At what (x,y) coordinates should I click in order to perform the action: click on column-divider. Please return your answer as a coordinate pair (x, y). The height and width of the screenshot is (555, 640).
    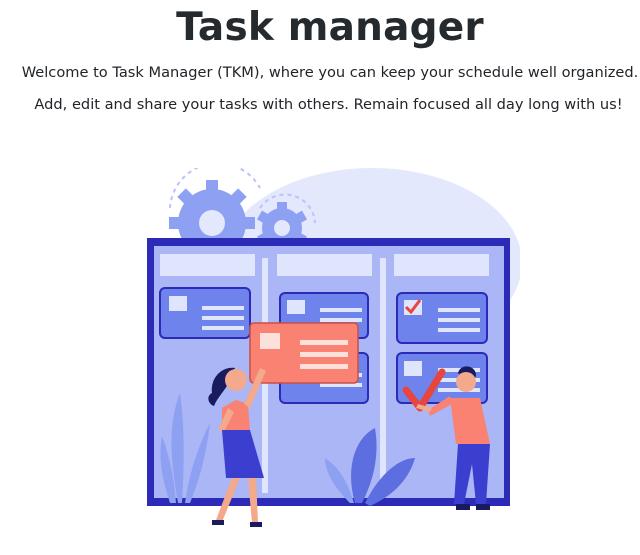
    Looking at the image, I should click on (383, 375).